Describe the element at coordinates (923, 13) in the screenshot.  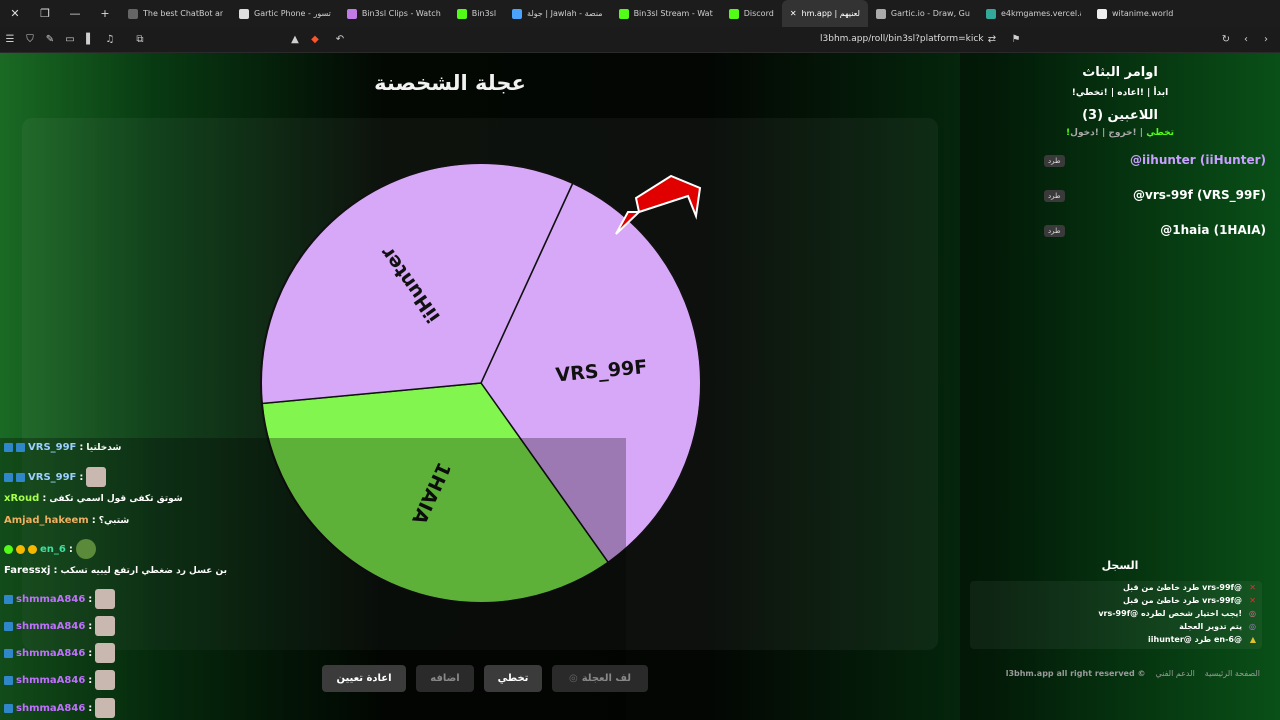
I see `tab-item: Gartic.io - Draw, Gu` at that location.